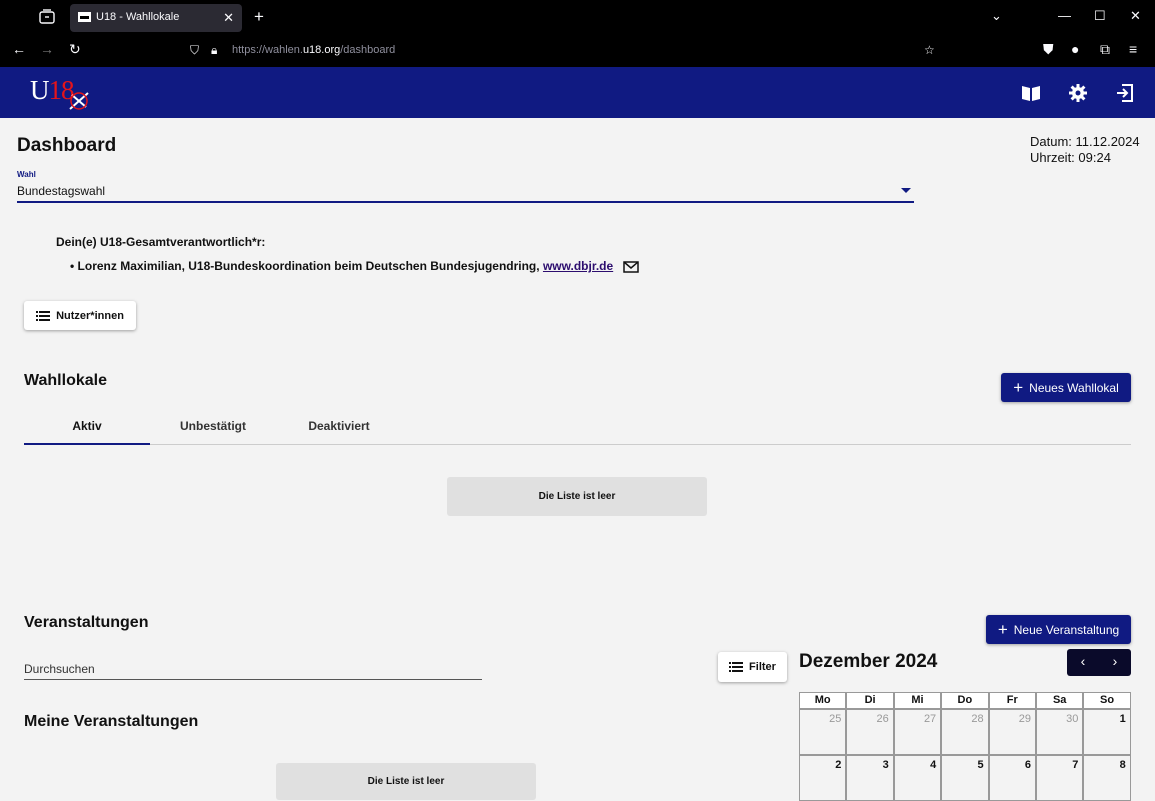 Image resolution: width=1155 pixels, height=801 pixels. I want to click on weekday-mo: Mo, so click(823, 700).